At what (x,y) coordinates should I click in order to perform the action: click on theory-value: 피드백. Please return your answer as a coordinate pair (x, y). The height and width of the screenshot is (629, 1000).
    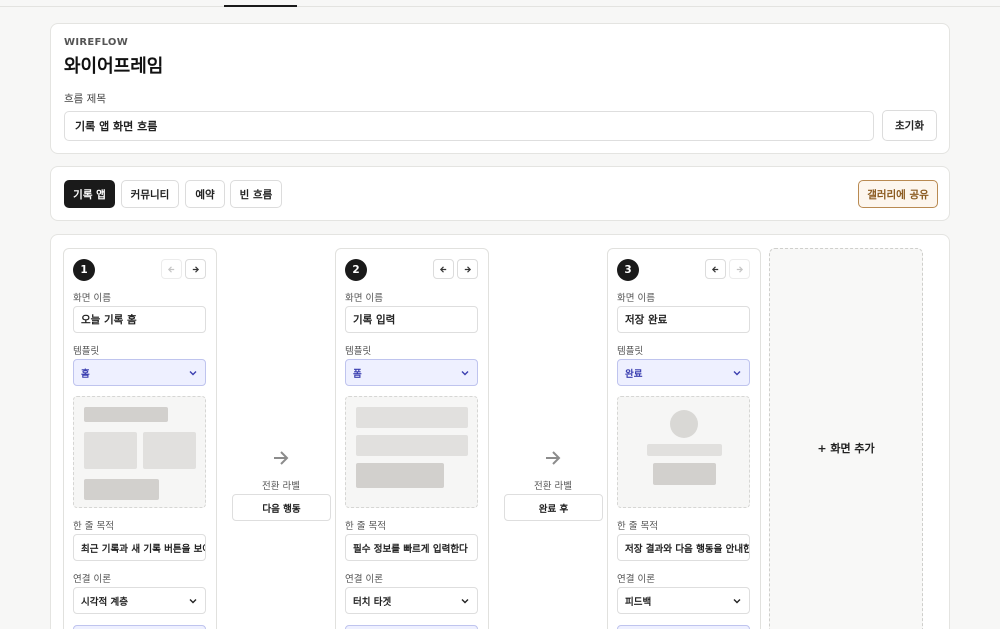
    Looking at the image, I should click on (638, 602).